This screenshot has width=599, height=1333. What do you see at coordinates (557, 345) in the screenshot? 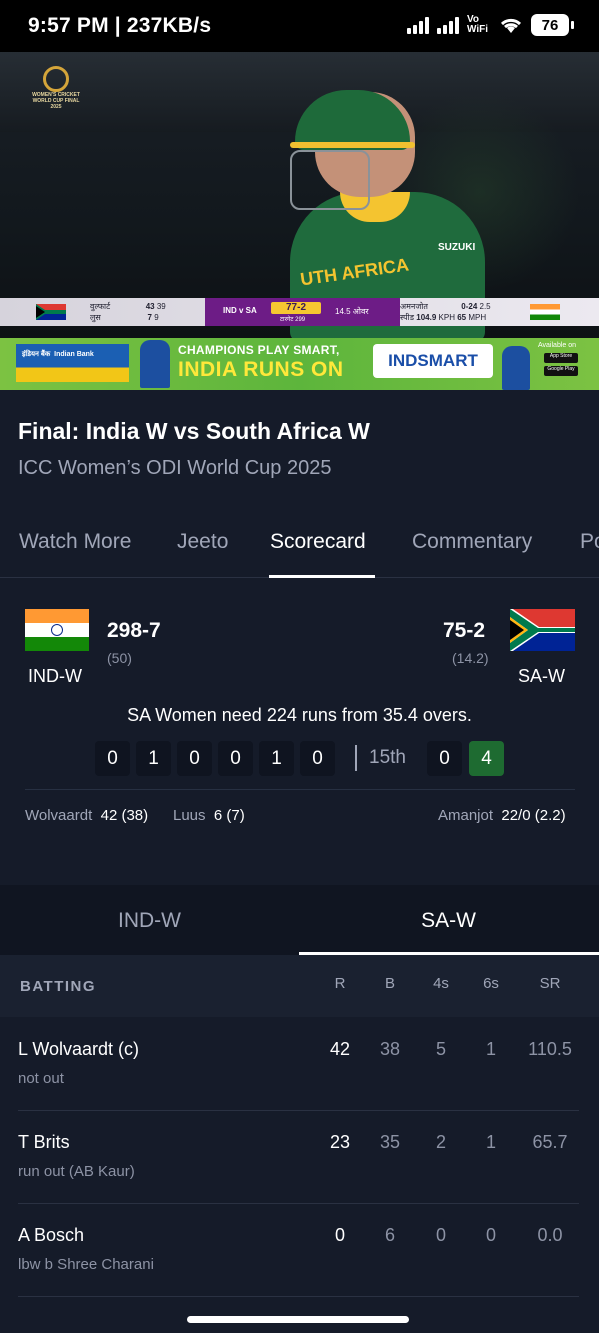
I see `available-on-label: Available on` at bounding box center [557, 345].